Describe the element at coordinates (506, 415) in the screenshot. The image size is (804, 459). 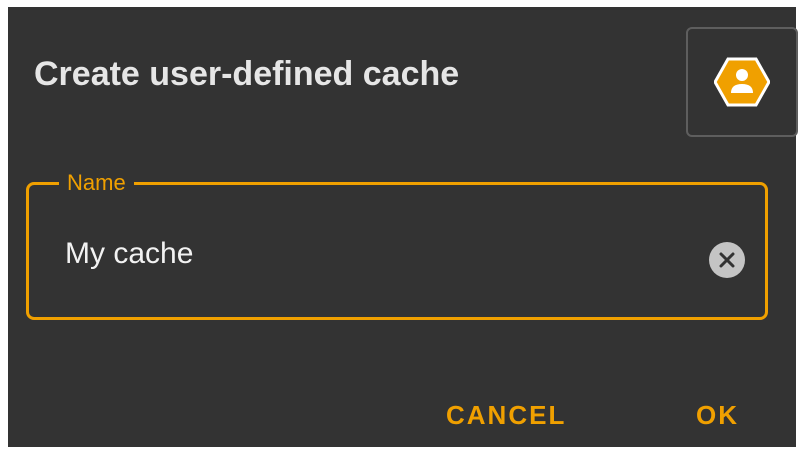
I see `cancel-button: CANCEL` at that location.